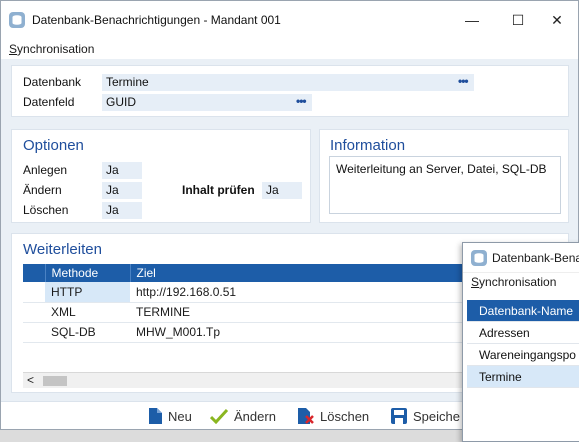 Image resolution: width=579 pixels, height=442 pixels. Describe the element at coordinates (523, 377) in the screenshot. I see `list-item: Termine` at that location.